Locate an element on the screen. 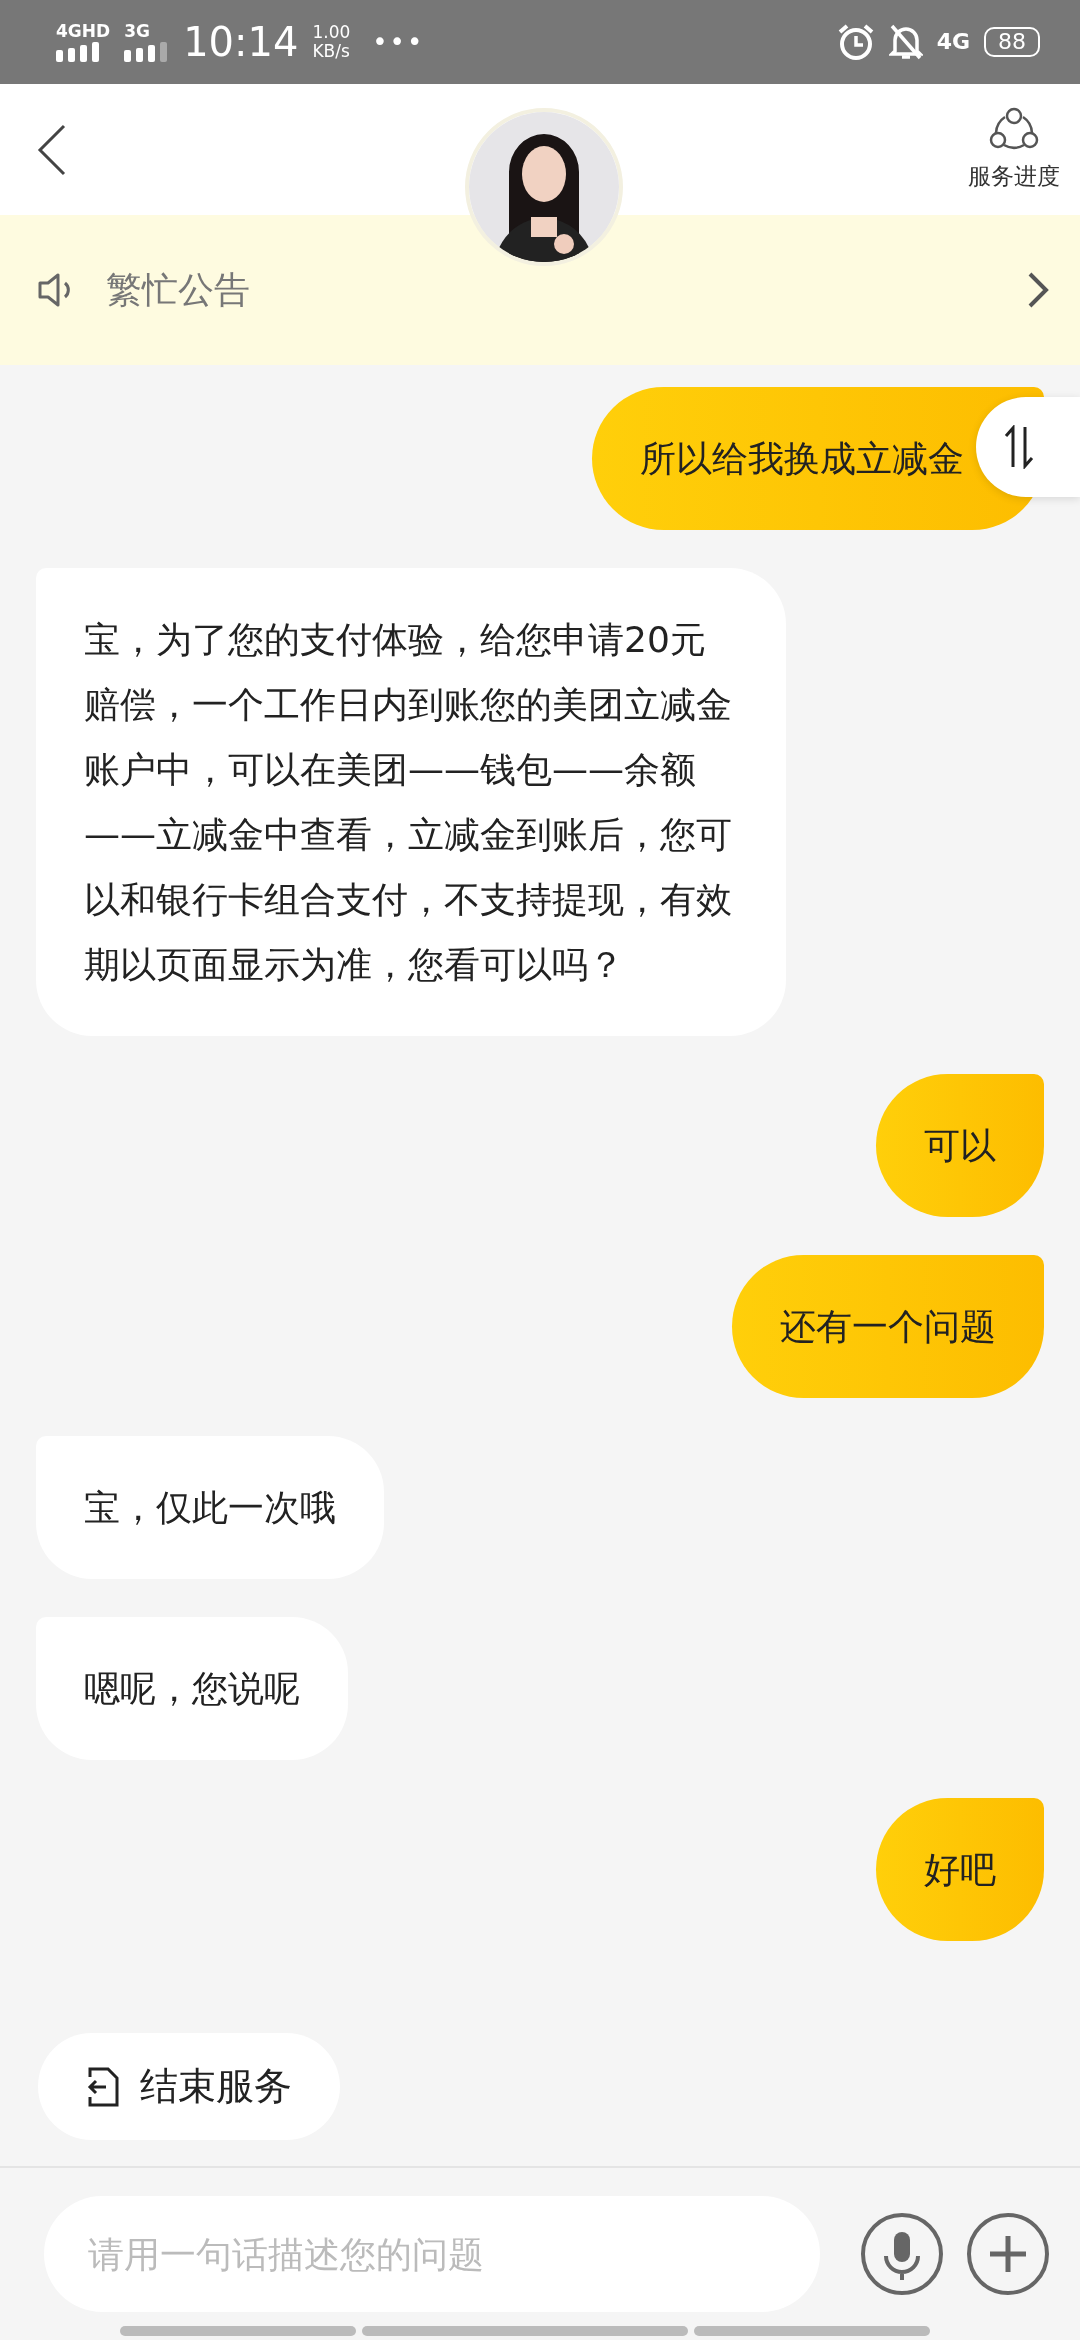  speed-value: 1.00 is located at coordinates (331, 32).